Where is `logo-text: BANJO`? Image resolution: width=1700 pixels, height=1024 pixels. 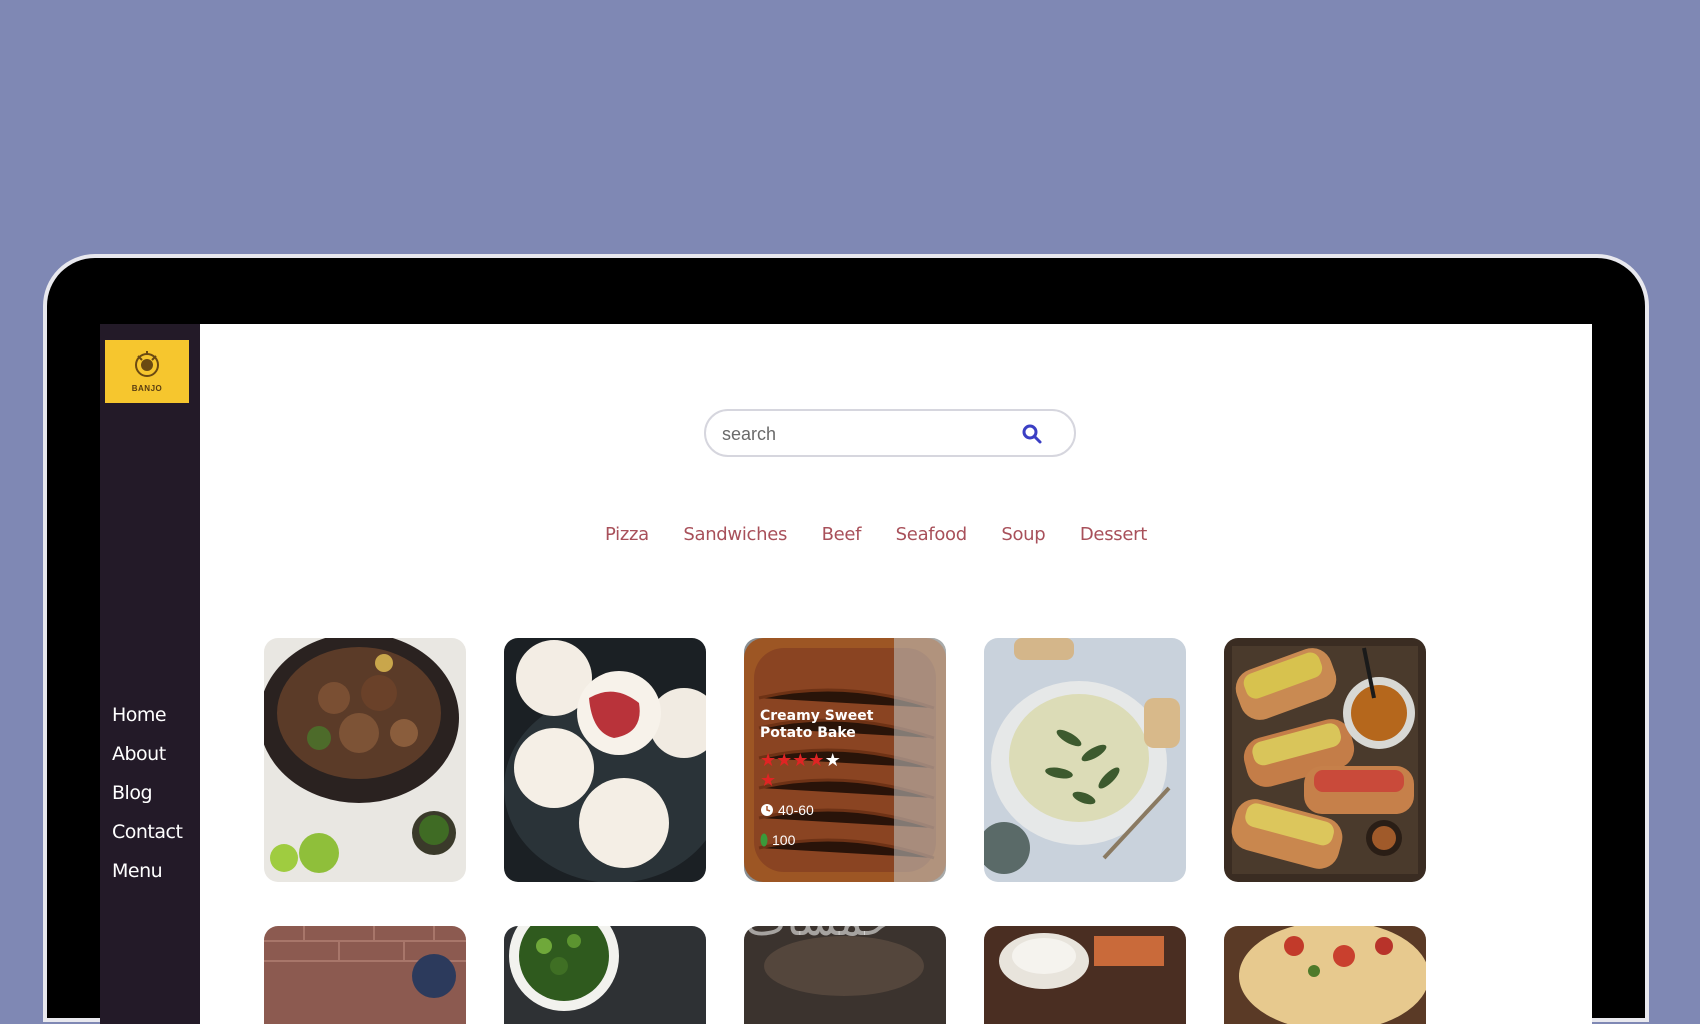 logo-text: BANJO is located at coordinates (147, 388).